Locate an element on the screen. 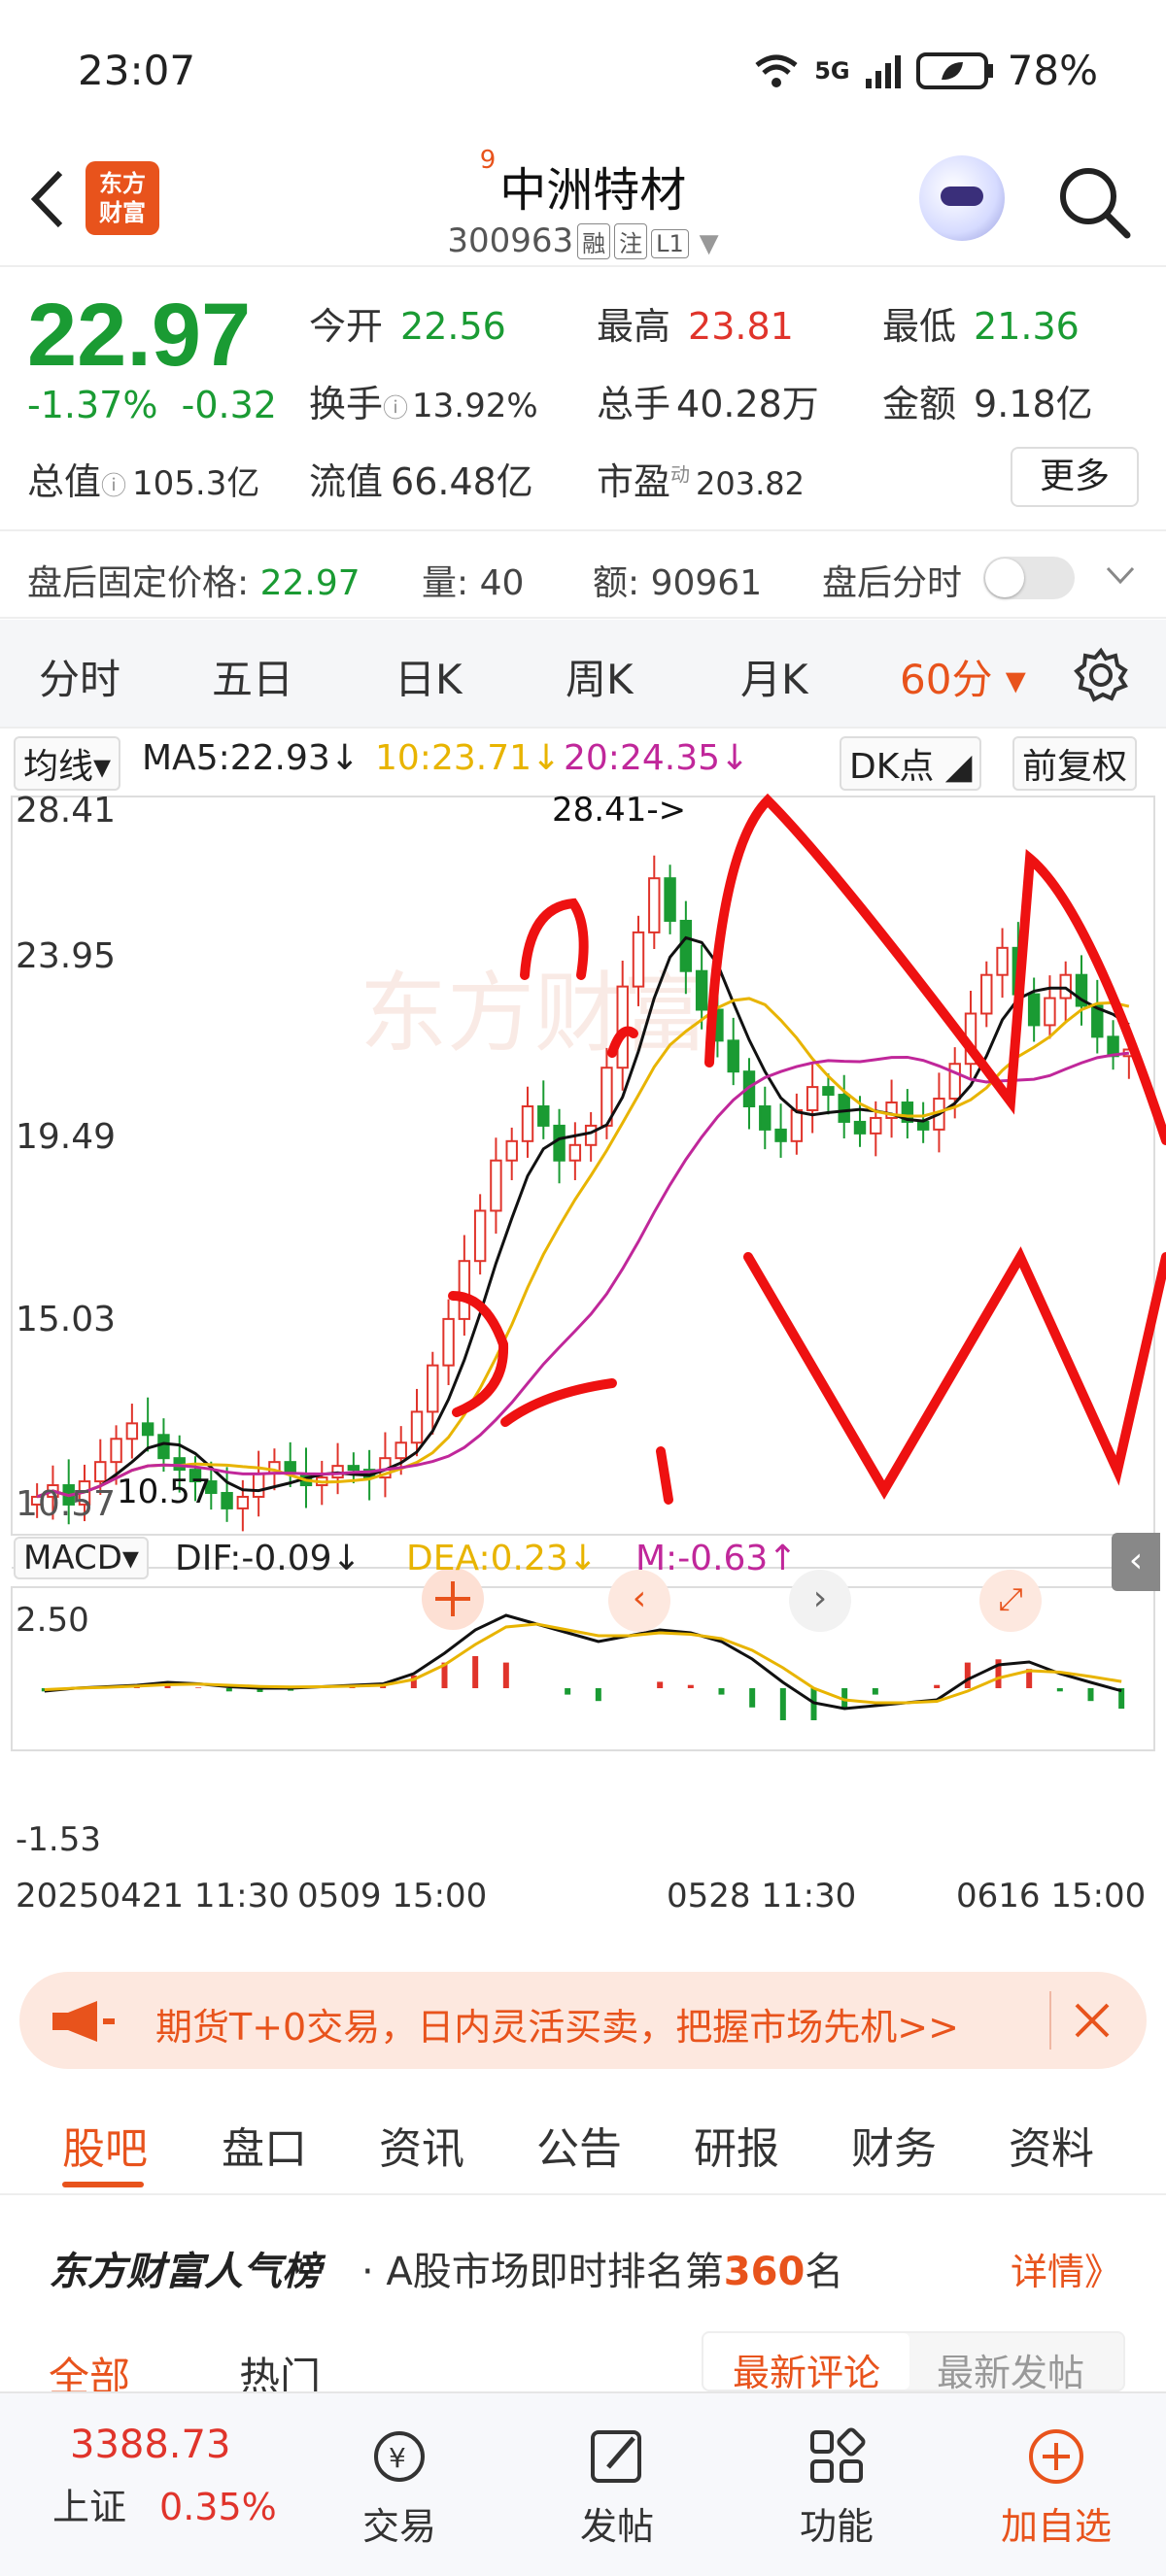  y-tick-4: 15.03 is located at coordinates (66, 1319).